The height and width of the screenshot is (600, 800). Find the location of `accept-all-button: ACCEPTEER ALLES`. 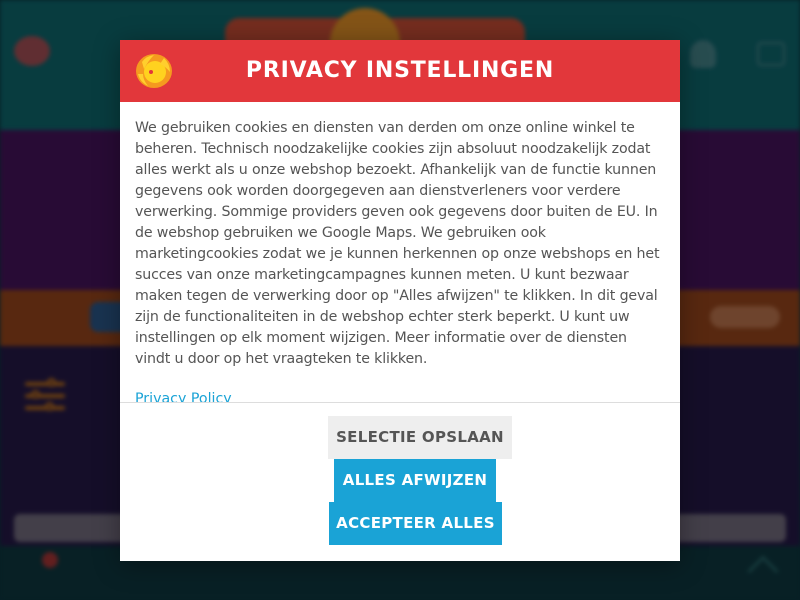

accept-all-button: ACCEPTEER ALLES is located at coordinates (415, 523).